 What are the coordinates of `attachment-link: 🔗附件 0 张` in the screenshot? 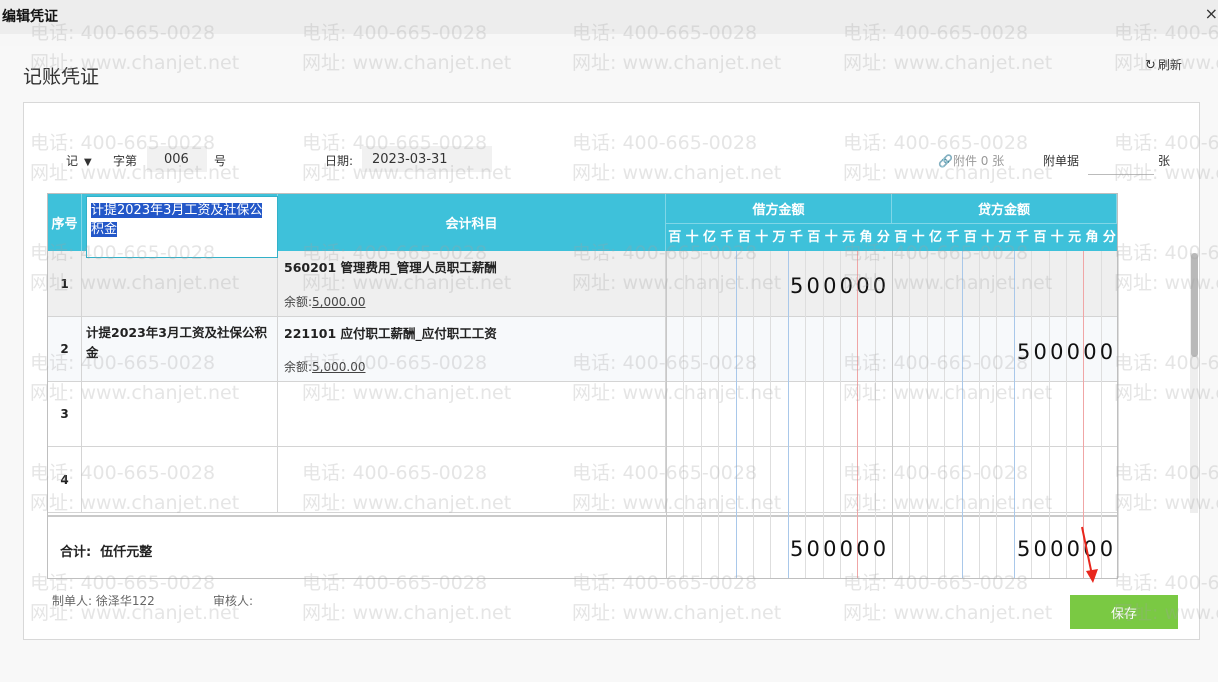 It's located at (971, 160).